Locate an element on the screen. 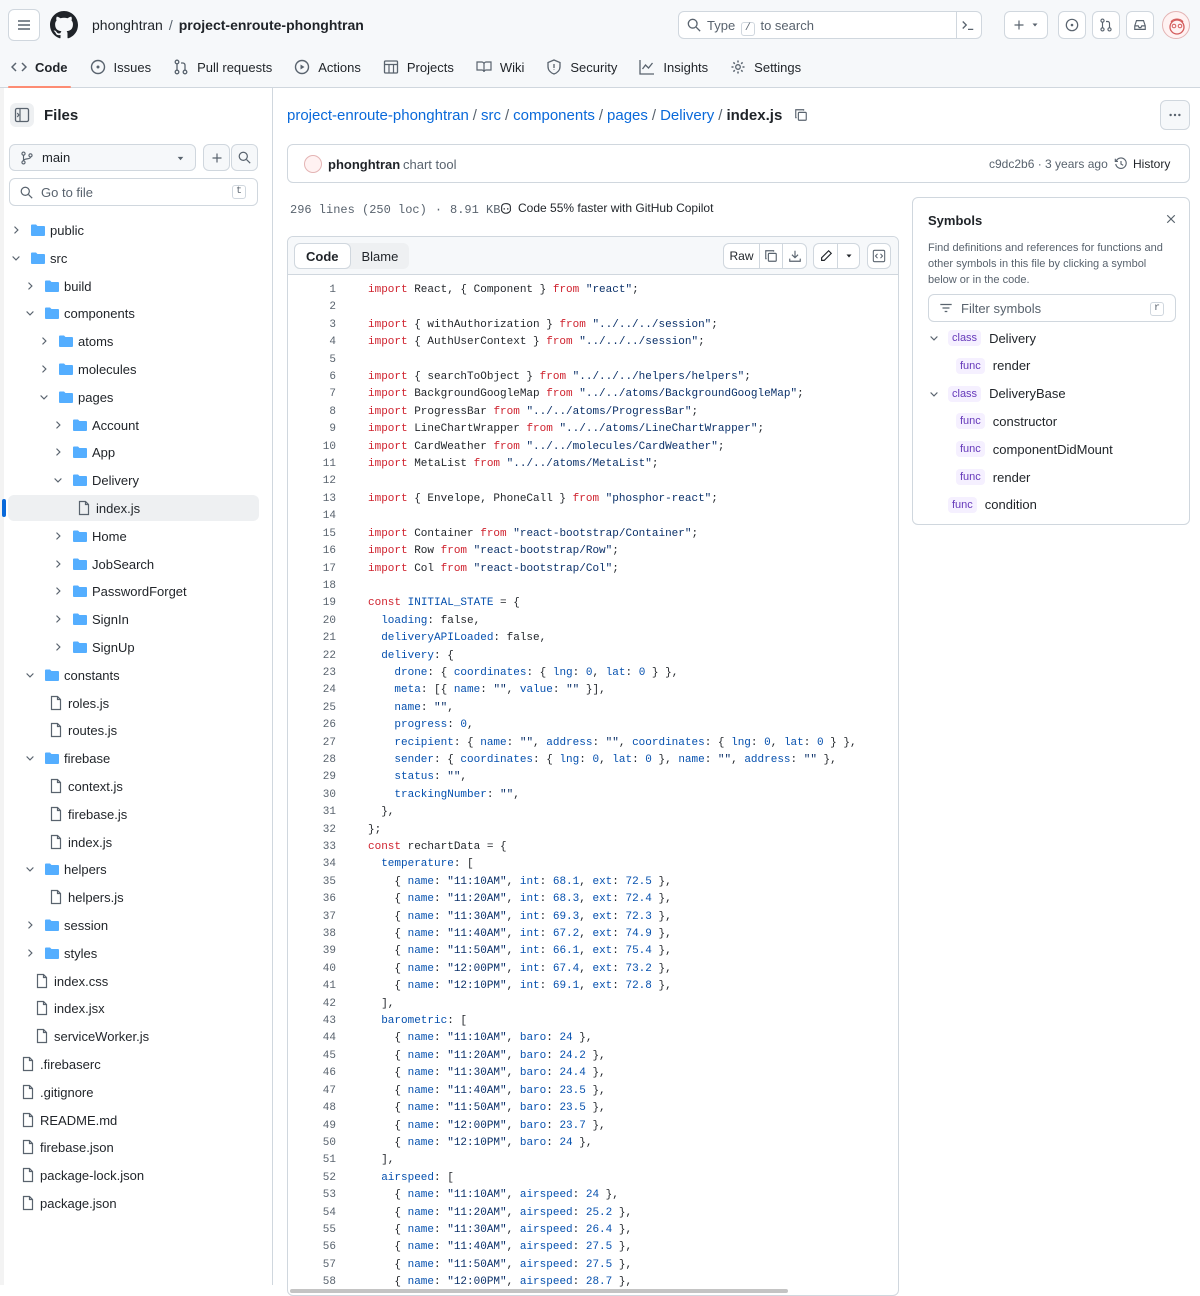 Image resolution: width=1200 pixels, height=1296 pixels. line-number: 8 is located at coordinates (312, 412).